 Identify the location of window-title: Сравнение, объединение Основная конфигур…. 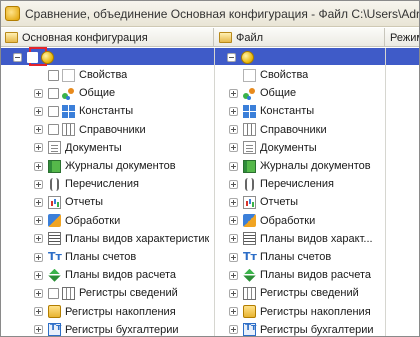
(222, 13).